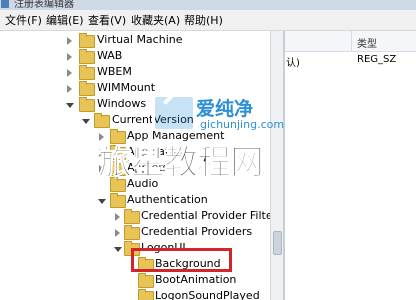 The width and height of the screenshot is (416, 300). I want to click on tree-item-label: Audio, so click(143, 183).